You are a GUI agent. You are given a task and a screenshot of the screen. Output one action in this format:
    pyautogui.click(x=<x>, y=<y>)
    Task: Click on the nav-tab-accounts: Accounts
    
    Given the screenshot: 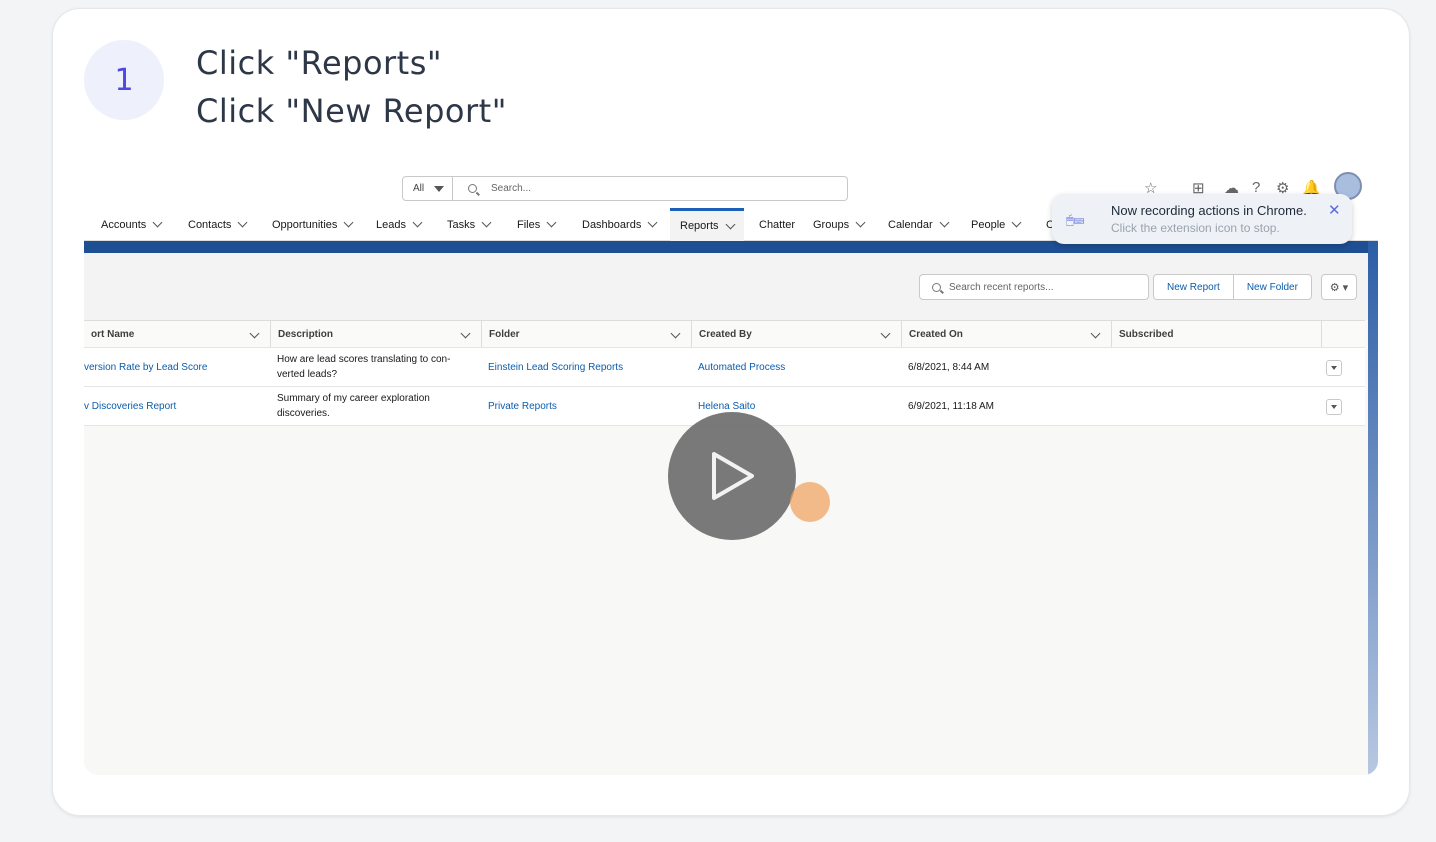 What is the action you would take?
    pyautogui.click(x=132, y=224)
    